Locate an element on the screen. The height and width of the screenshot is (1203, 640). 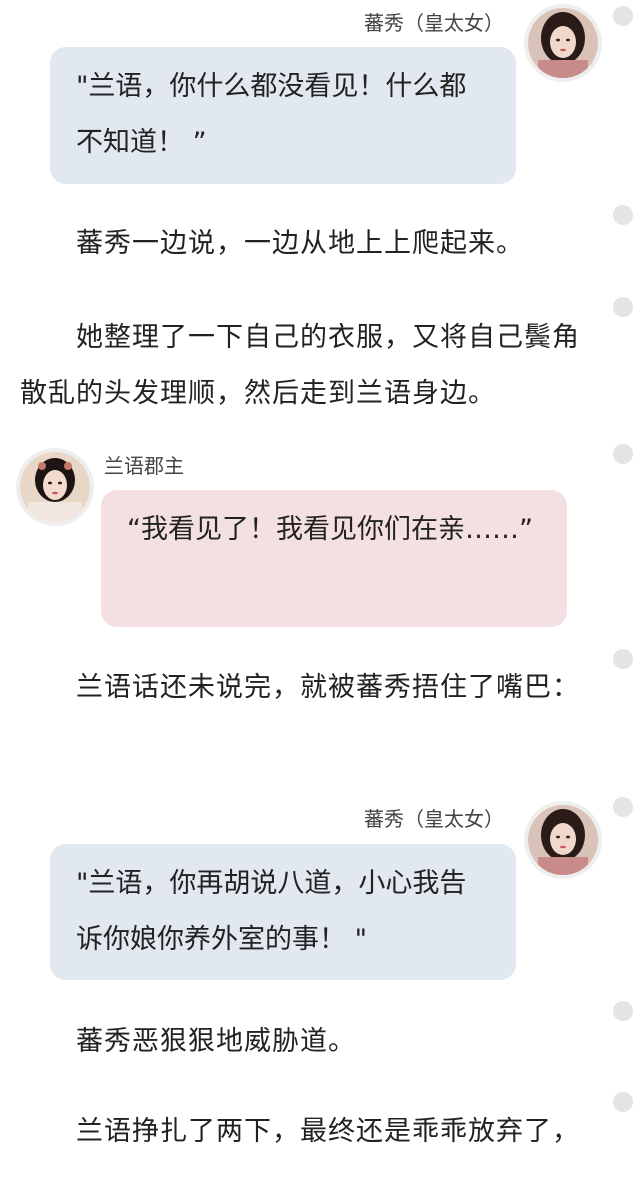
avatar-lanyu is located at coordinates (55, 487).